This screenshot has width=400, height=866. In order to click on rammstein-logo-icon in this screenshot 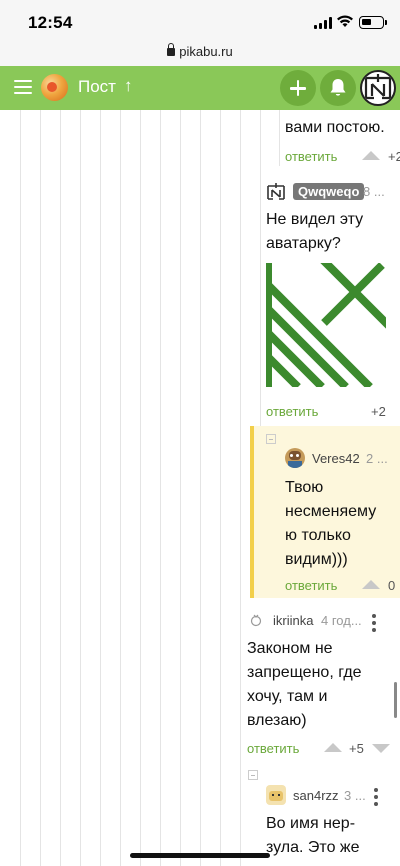, I will do `click(378, 87)`.